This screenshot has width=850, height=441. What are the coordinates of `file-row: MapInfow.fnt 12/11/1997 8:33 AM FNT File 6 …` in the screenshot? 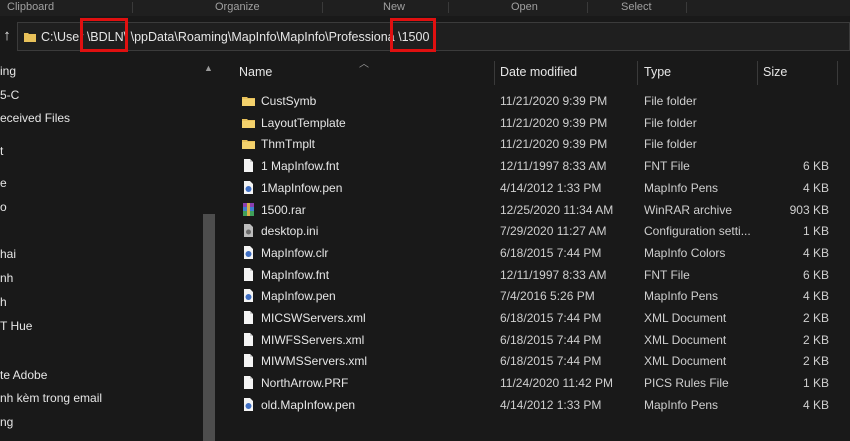 It's located at (534, 274).